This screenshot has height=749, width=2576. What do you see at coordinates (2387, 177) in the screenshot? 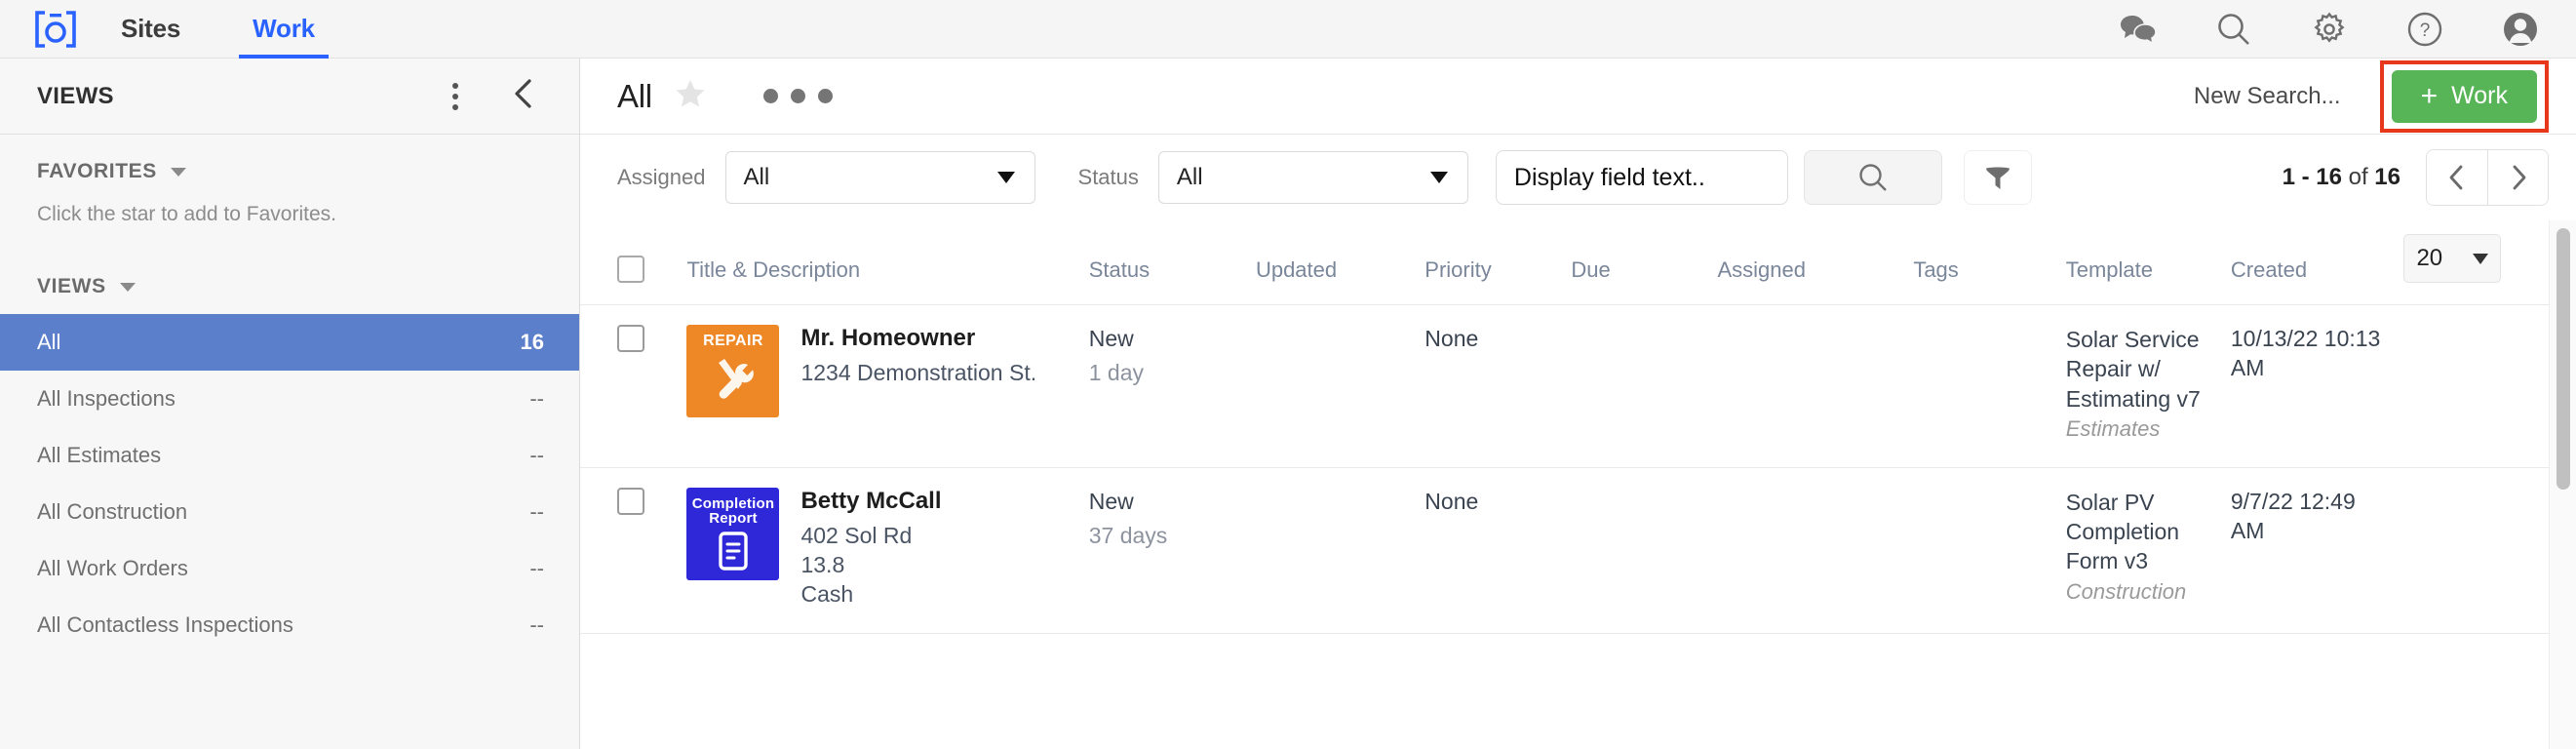
I see `pagination-total: 16` at bounding box center [2387, 177].